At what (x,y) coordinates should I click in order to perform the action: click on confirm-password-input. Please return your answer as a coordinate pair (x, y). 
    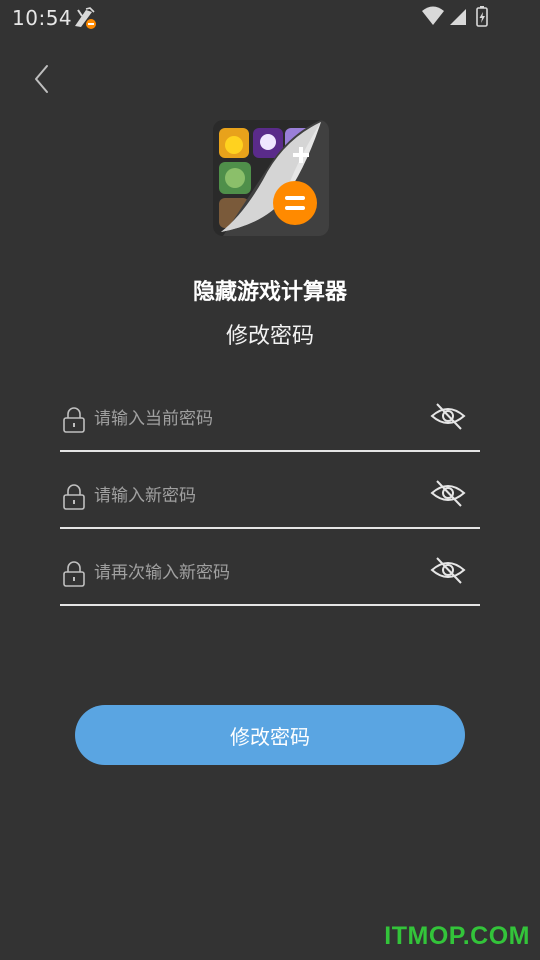
    Looking at the image, I should click on (254, 573).